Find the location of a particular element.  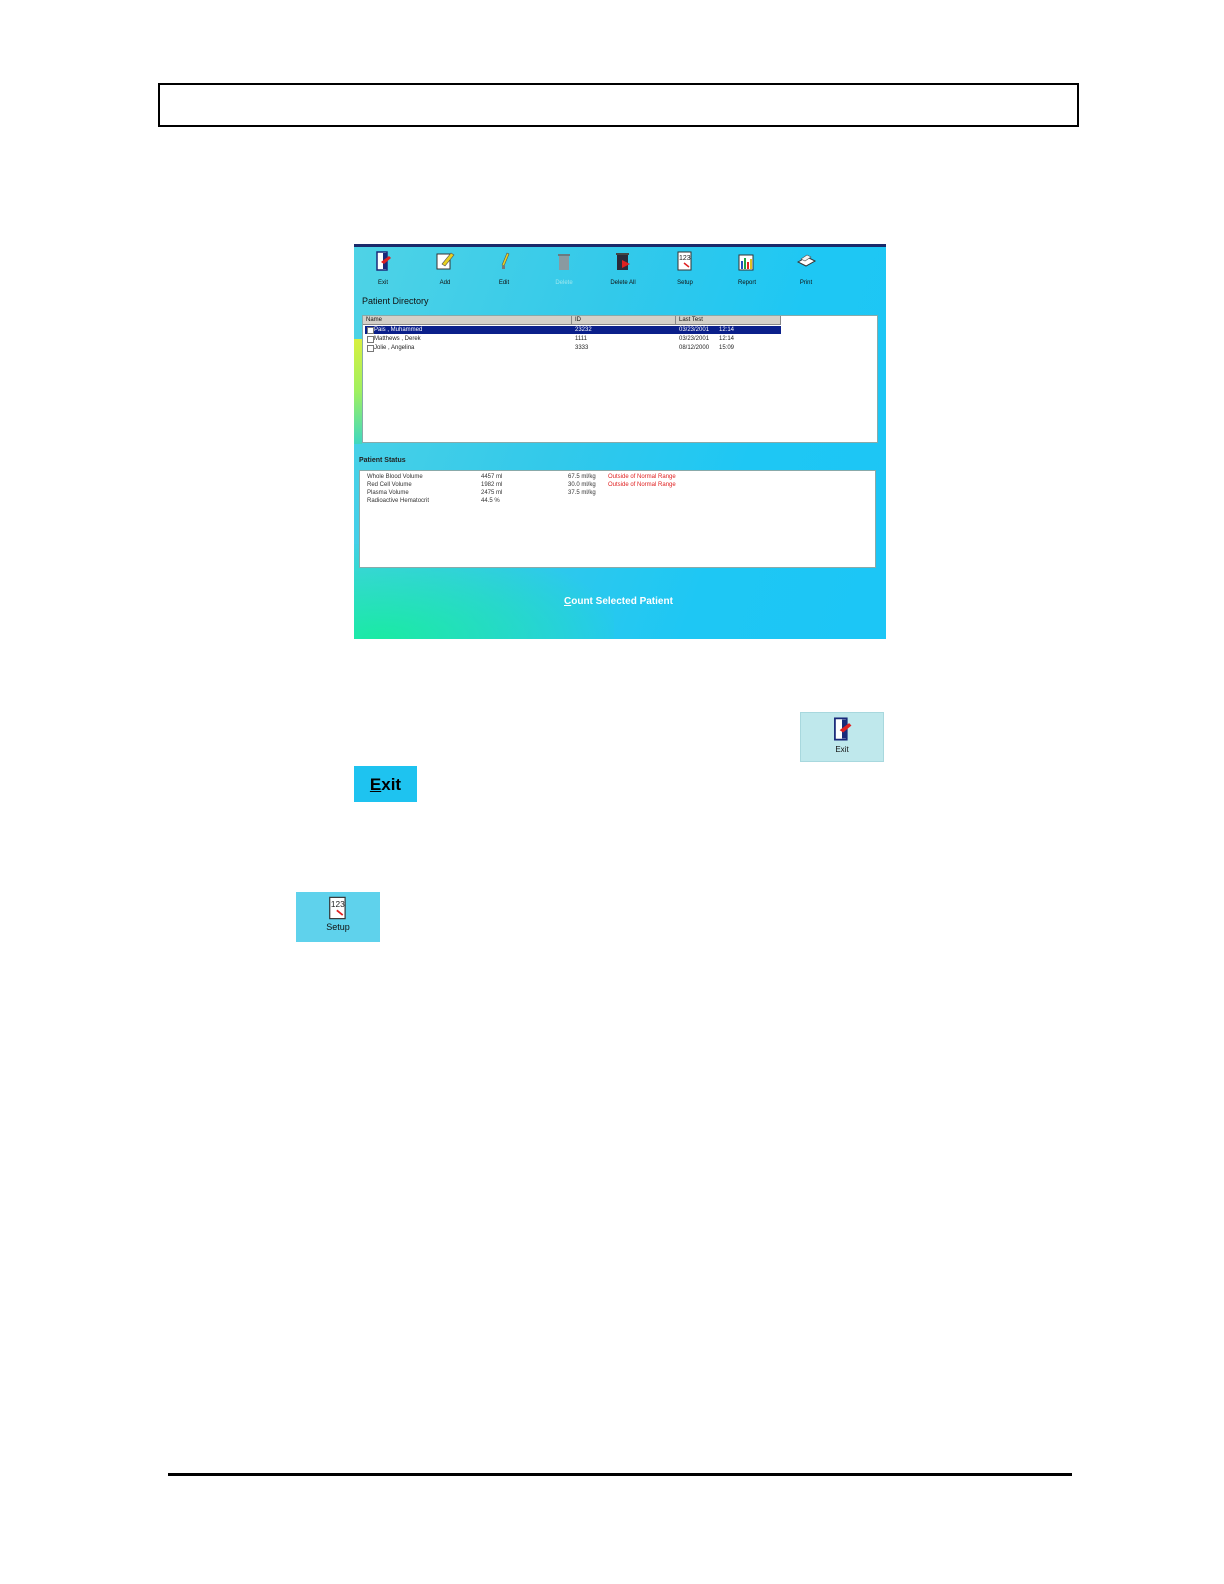

status-value: 1982 ml is located at coordinates (492, 485).